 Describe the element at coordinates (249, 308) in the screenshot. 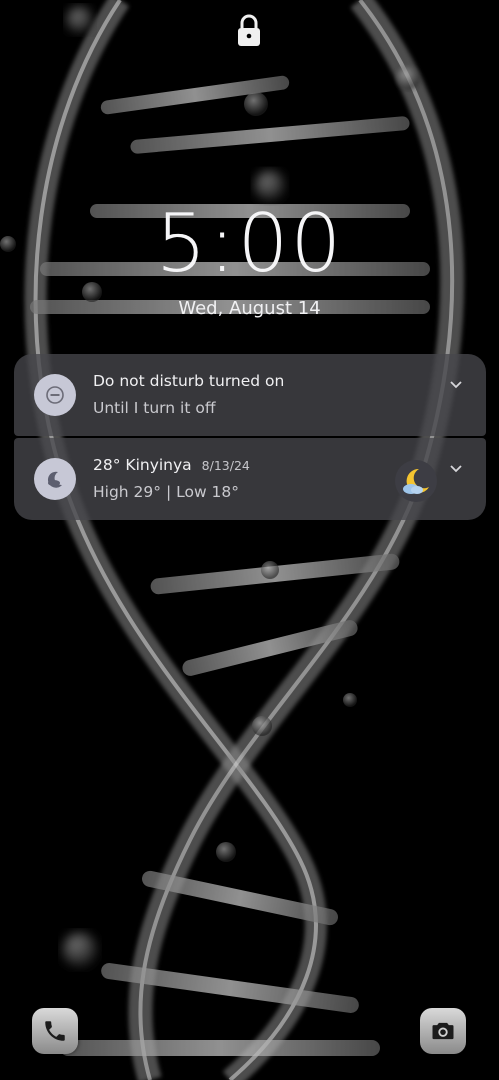

I see `lock-date: Wed, August 14` at that location.